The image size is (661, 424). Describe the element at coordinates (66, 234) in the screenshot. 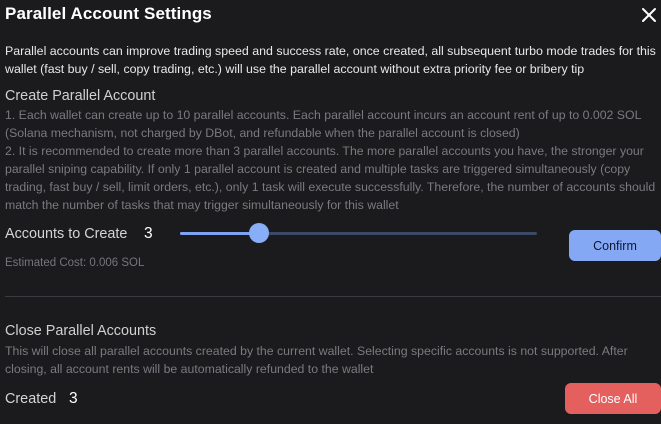

I see `accounts-to-create-label: Accounts to Create` at that location.